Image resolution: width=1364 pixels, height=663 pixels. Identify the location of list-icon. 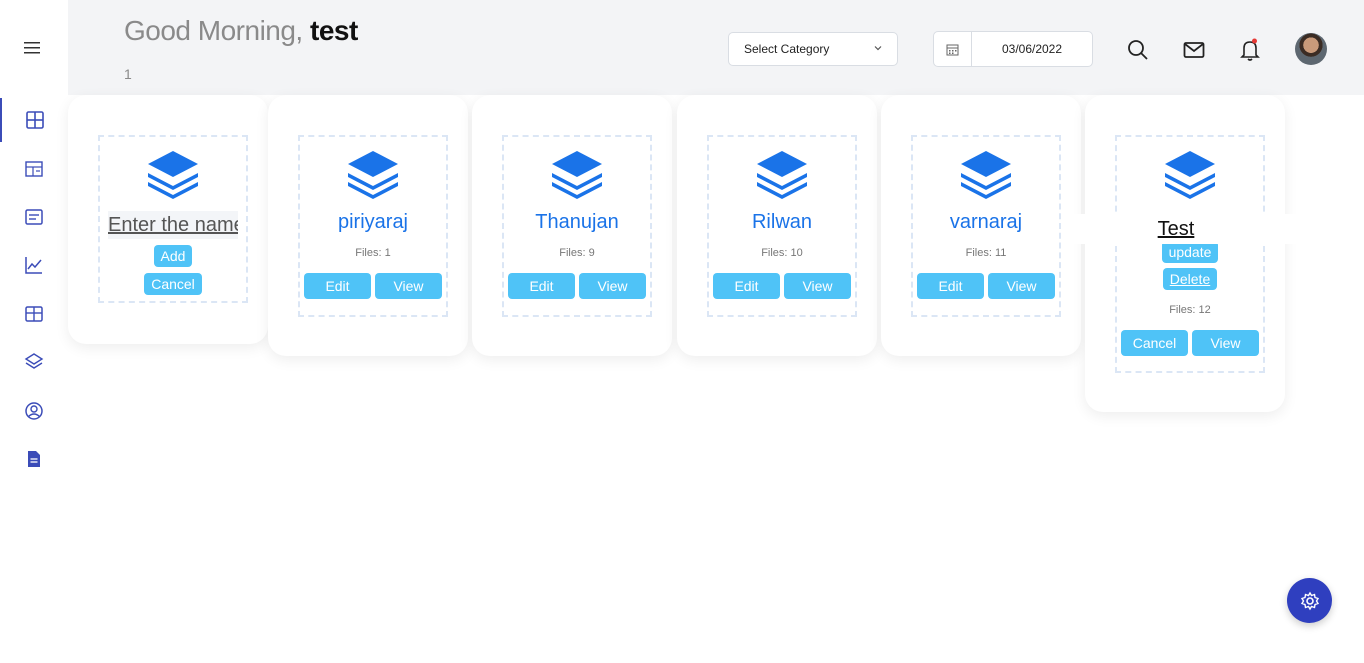
(34, 217).